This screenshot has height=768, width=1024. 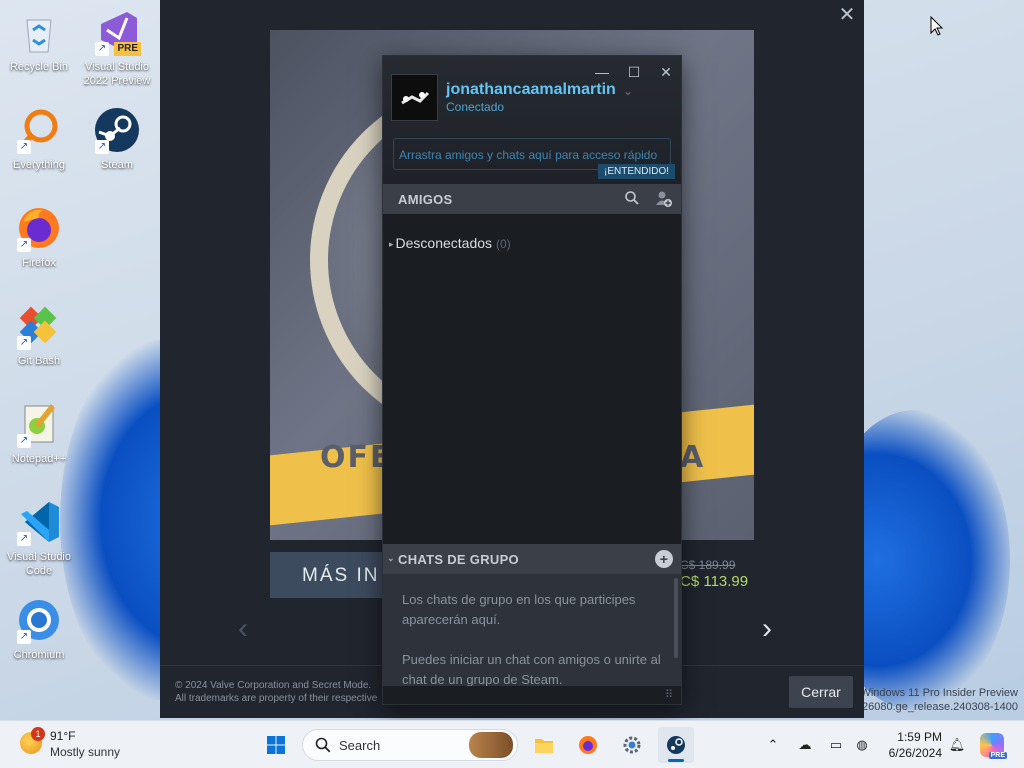 I want to click on avatar-image, so click(x=415, y=98).